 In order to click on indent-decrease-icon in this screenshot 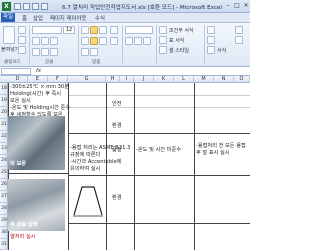, I will do `click(85, 52)`.